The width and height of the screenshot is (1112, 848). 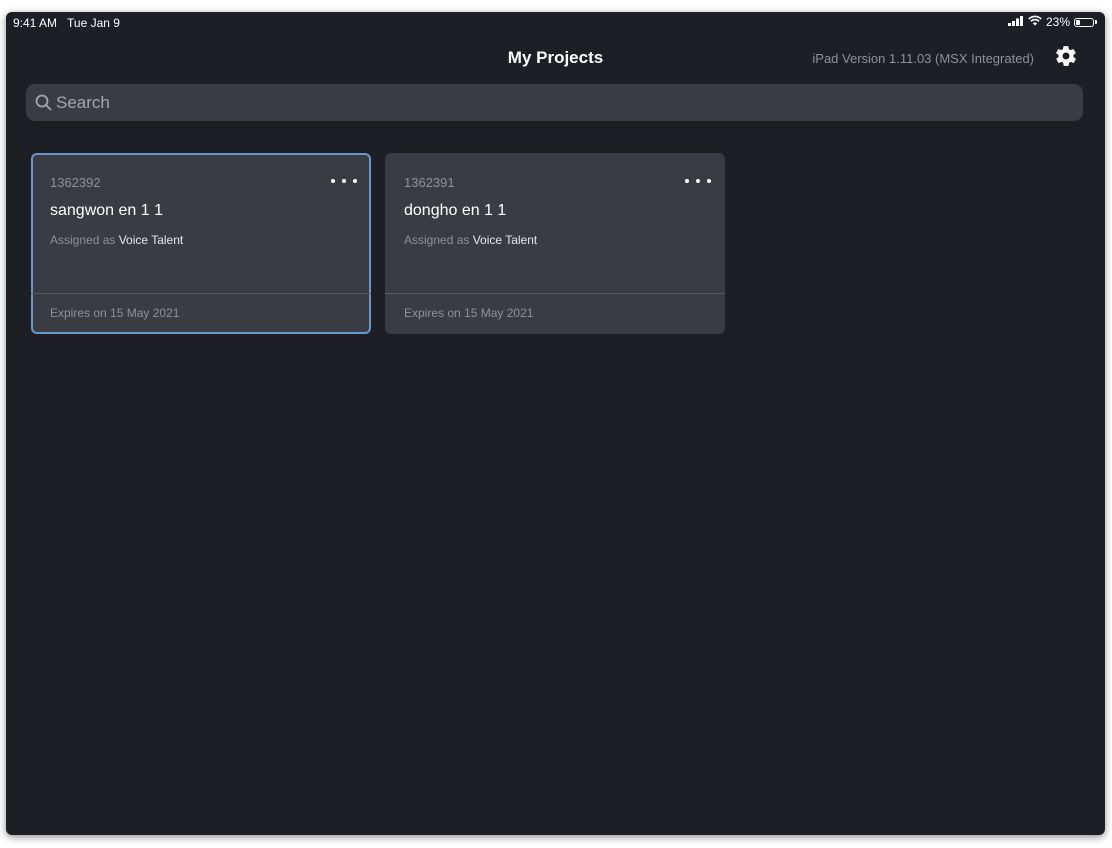 What do you see at coordinates (567, 102) in the screenshot?
I see `search-input` at bounding box center [567, 102].